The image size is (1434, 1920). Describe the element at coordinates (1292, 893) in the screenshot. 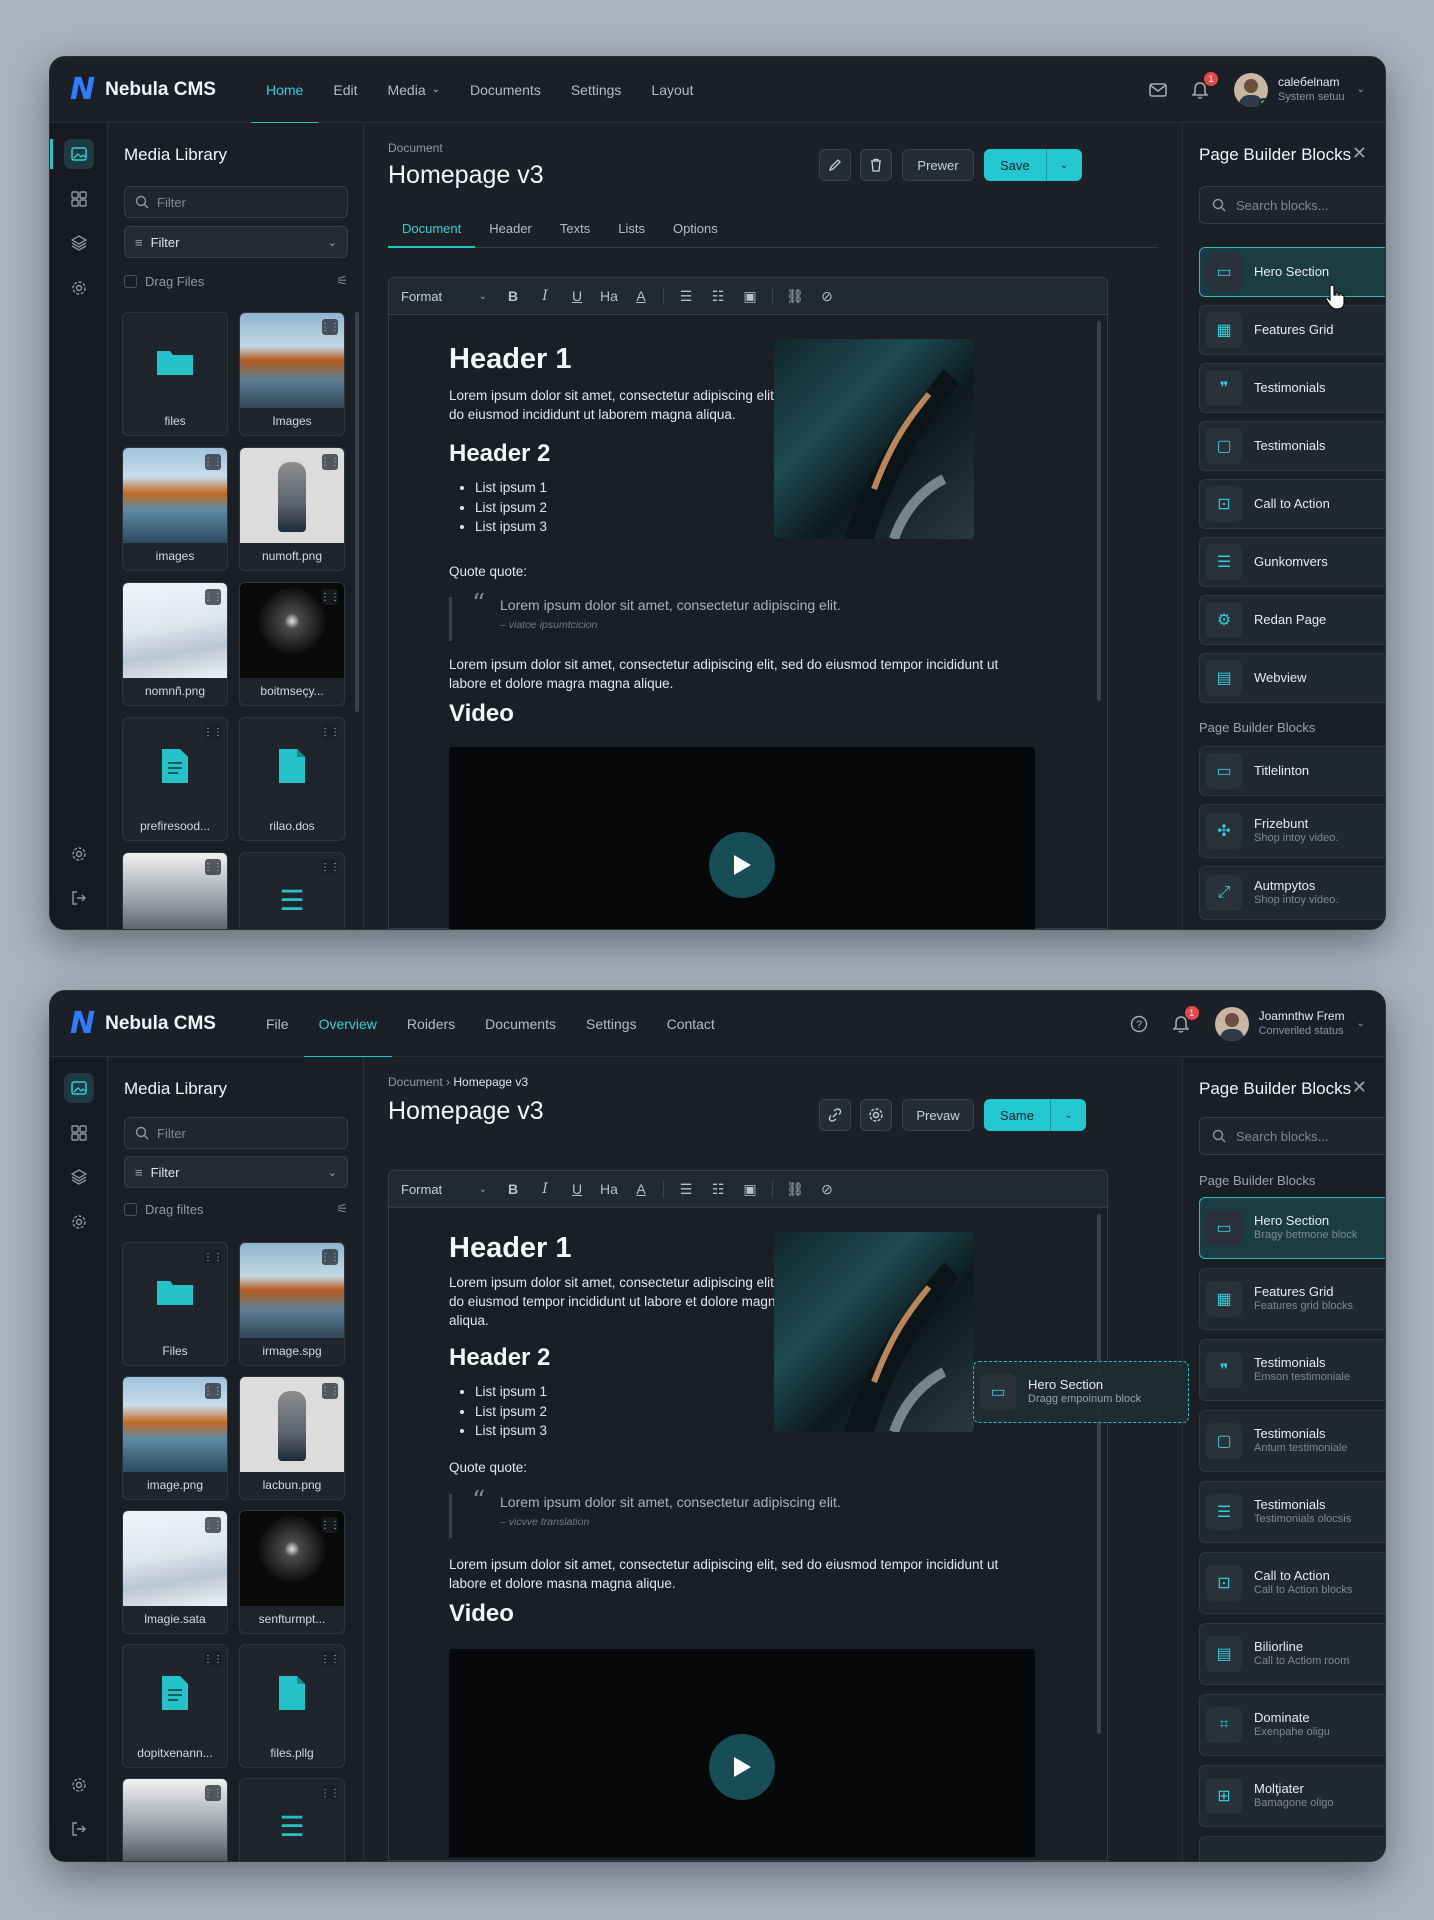

I see `block-item: ⤢ Autmpytos Shop intoy video.` at that location.